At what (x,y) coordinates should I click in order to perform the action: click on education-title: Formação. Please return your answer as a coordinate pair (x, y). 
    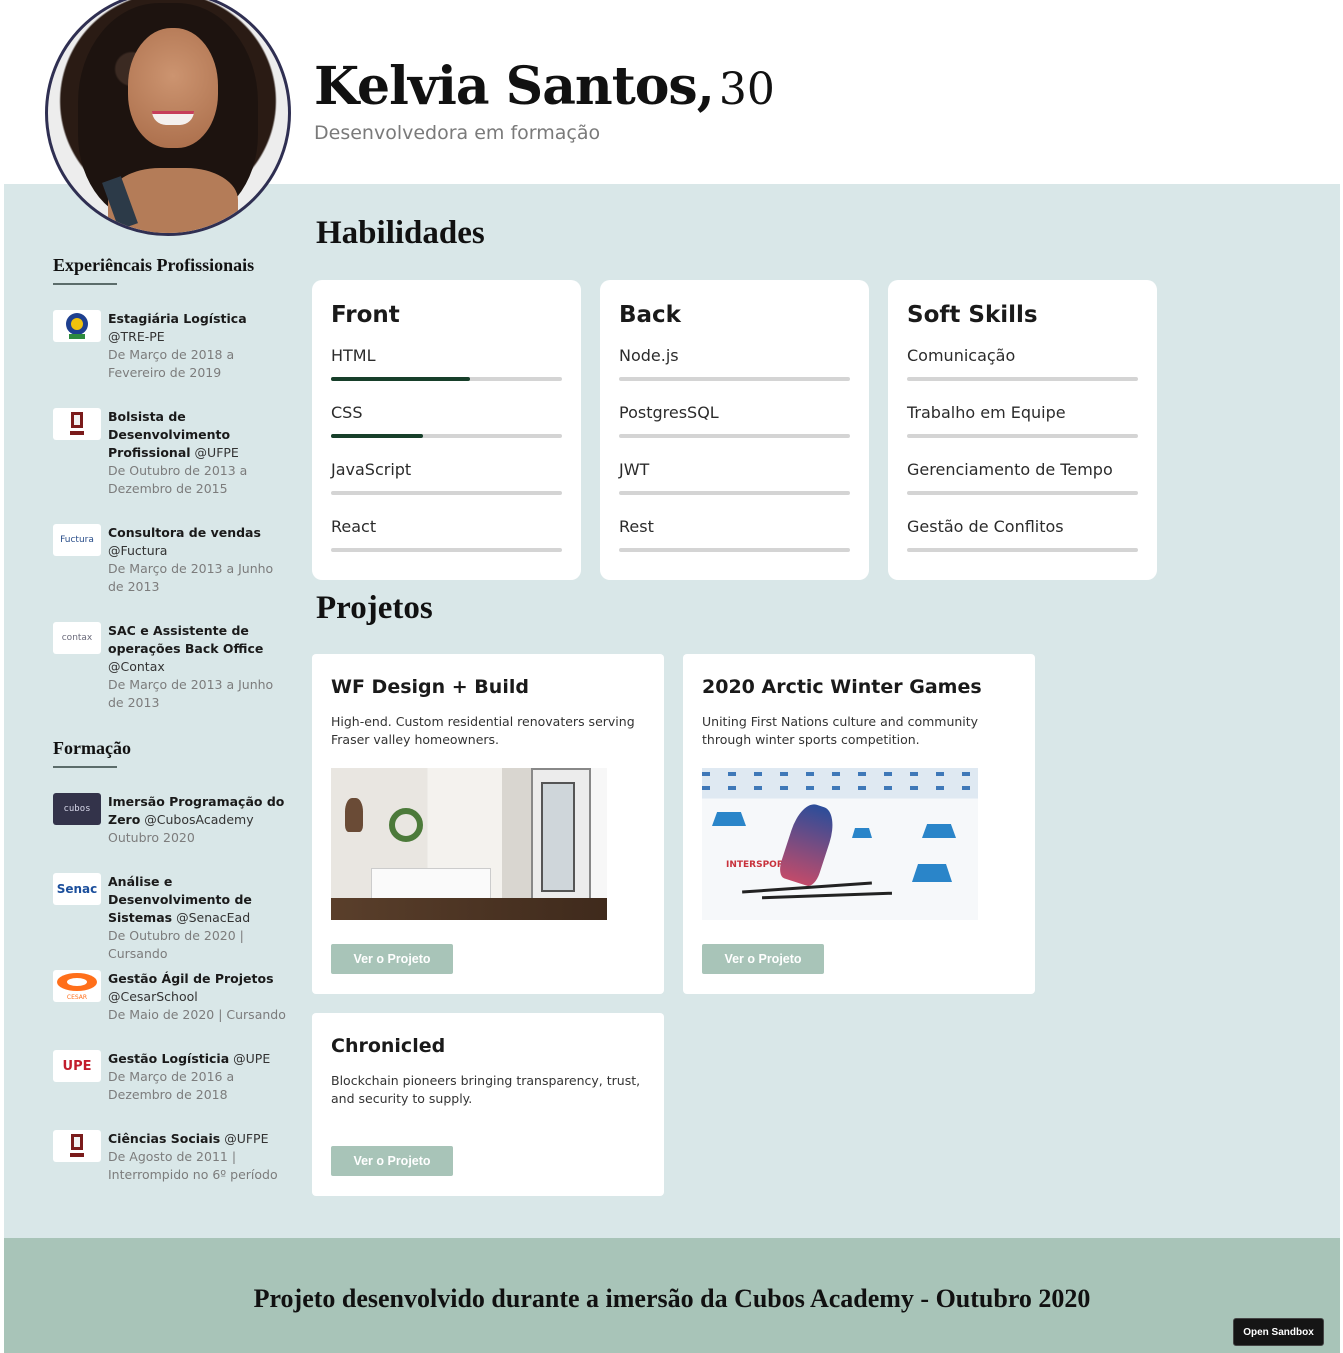
    Looking at the image, I should click on (92, 748).